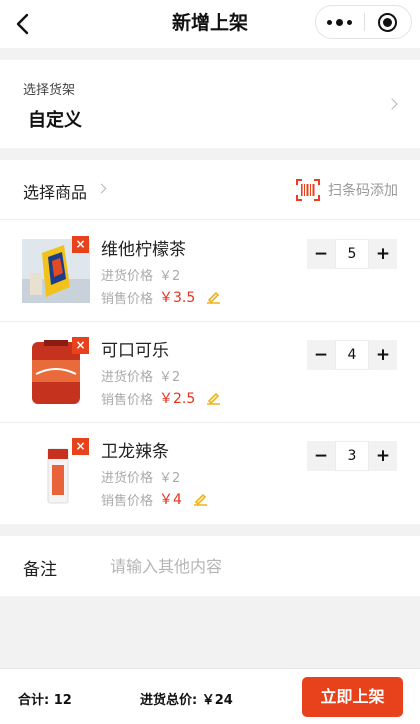 Image resolution: width=420 pixels, height=724 pixels. What do you see at coordinates (55, 120) in the screenshot?
I see `shelf-value: 自定义` at bounding box center [55, 120].